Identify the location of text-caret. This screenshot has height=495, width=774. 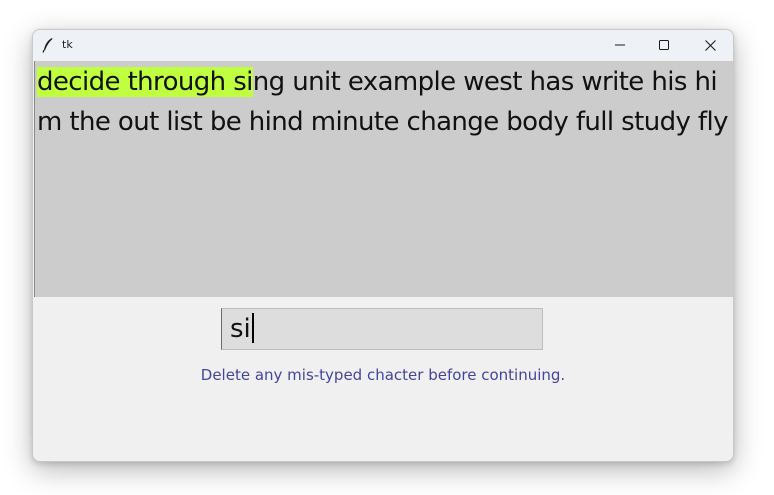
(252, 328).